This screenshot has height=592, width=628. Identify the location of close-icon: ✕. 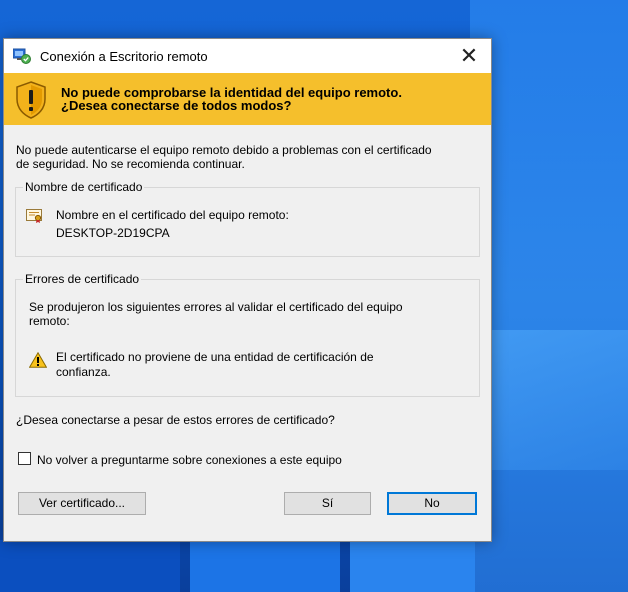
(469, 55).